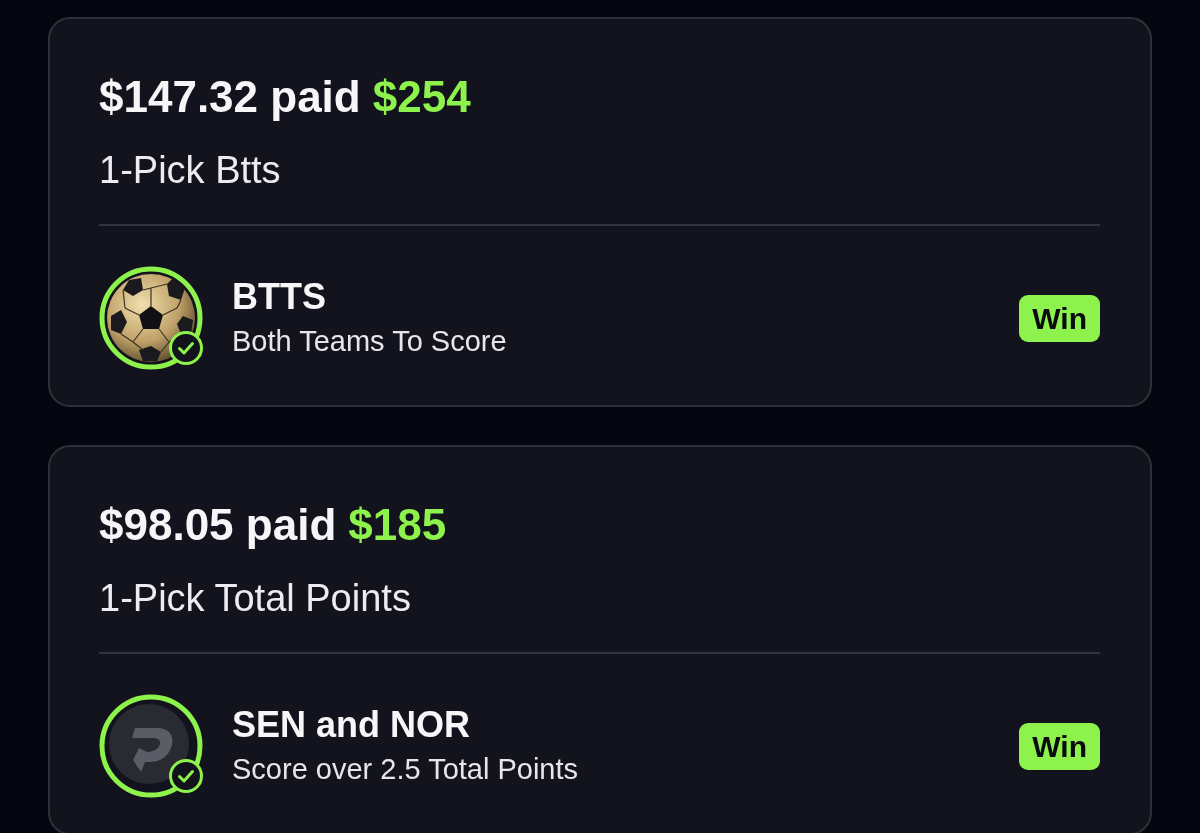 This screenshot has width=1200, height=833. What do you see at coordinates (230, 97) in the screenshot?
I see `stake-amount: $147.32 paid` at bounding box center [230, 97].